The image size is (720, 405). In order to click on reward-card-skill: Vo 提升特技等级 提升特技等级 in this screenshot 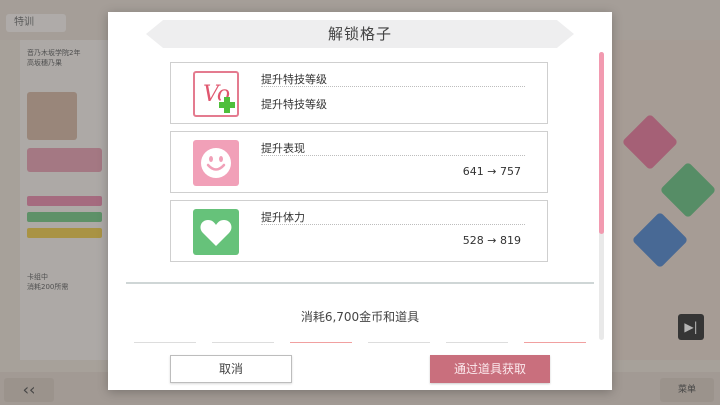, I will do `click(359, 93)`.